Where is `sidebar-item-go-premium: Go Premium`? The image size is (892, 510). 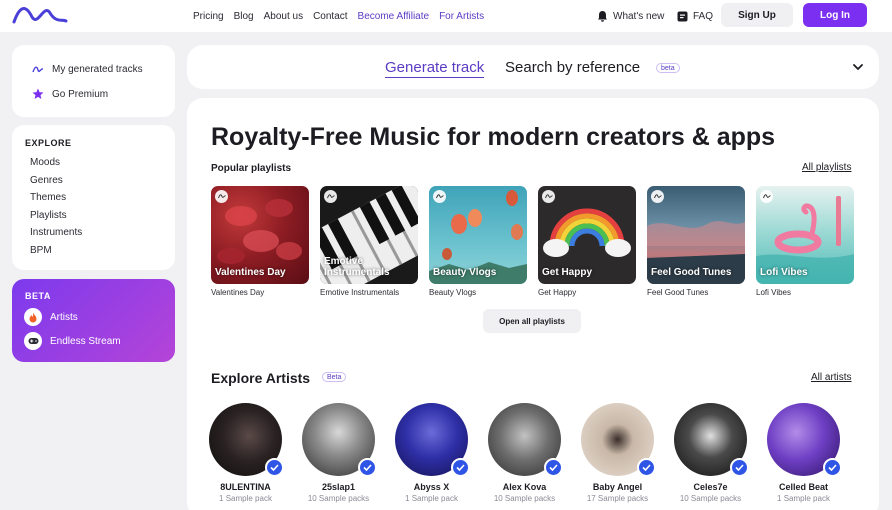
sidebar-item-go-premium: Go Premium is located at coordinates (70, 94).